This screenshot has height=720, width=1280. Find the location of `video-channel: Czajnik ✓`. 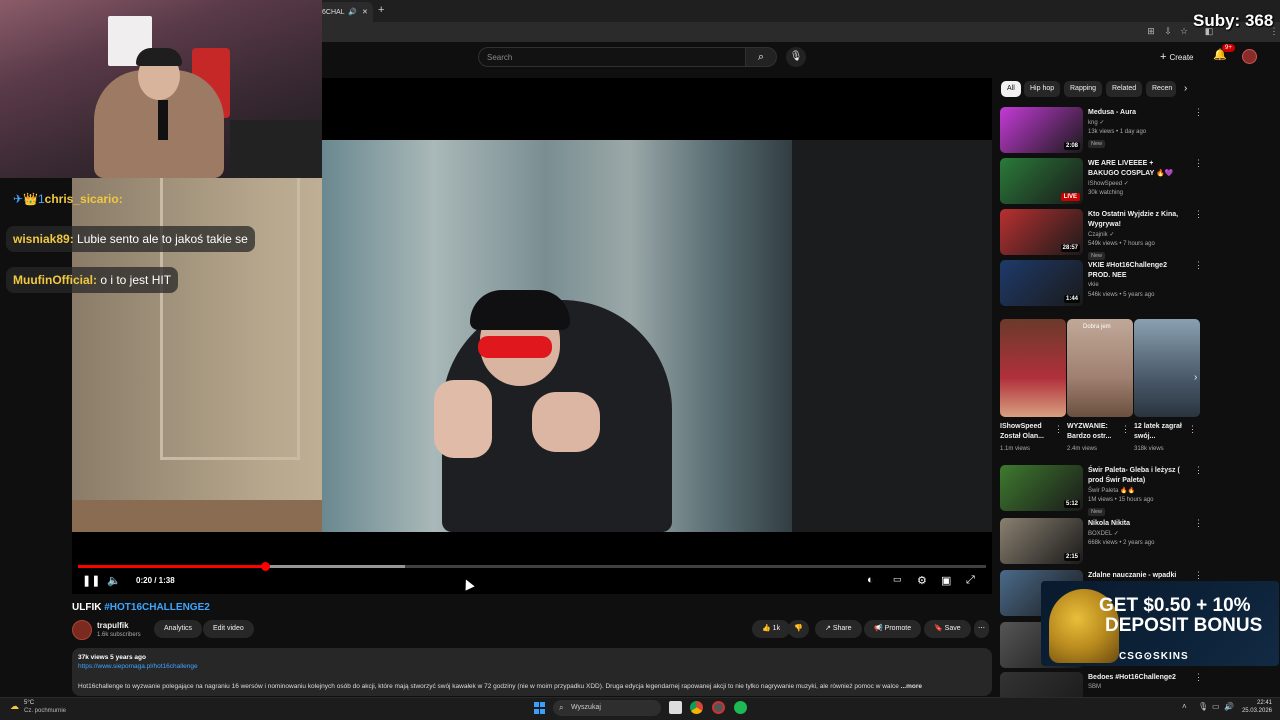

video-channel: Czajnik ✓ is located at coordinates (1101, 234).